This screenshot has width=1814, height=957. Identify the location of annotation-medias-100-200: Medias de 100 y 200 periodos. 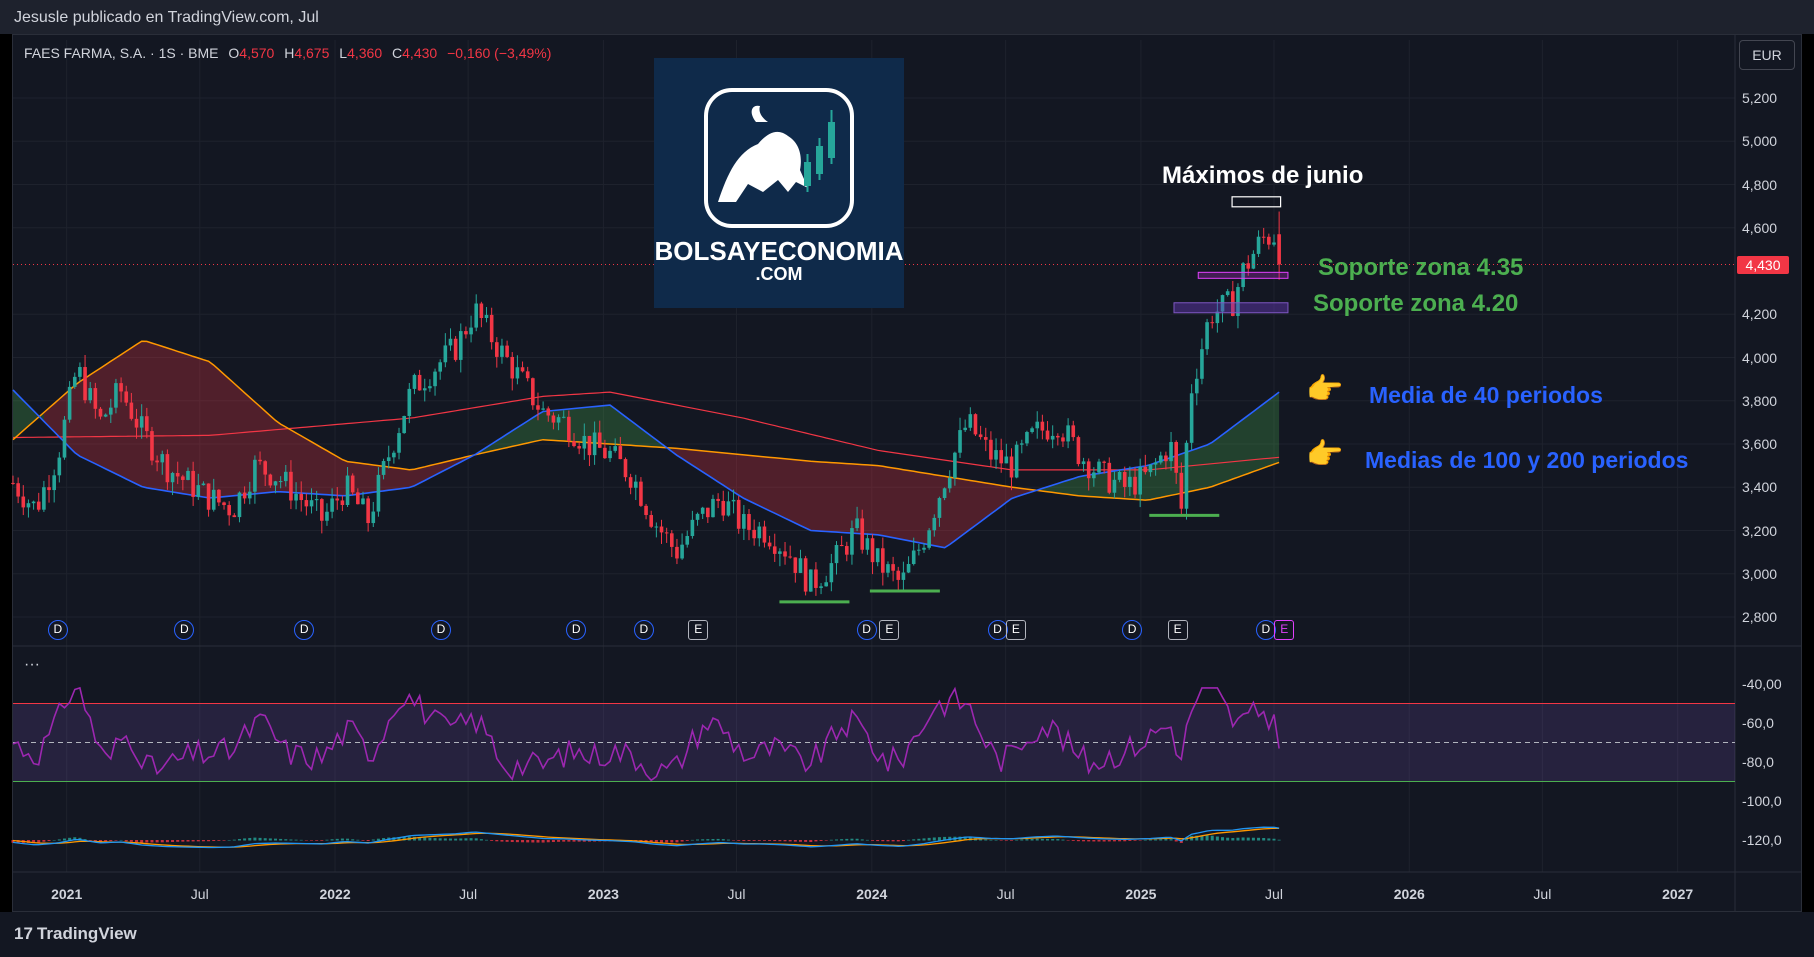
(1526, 460).